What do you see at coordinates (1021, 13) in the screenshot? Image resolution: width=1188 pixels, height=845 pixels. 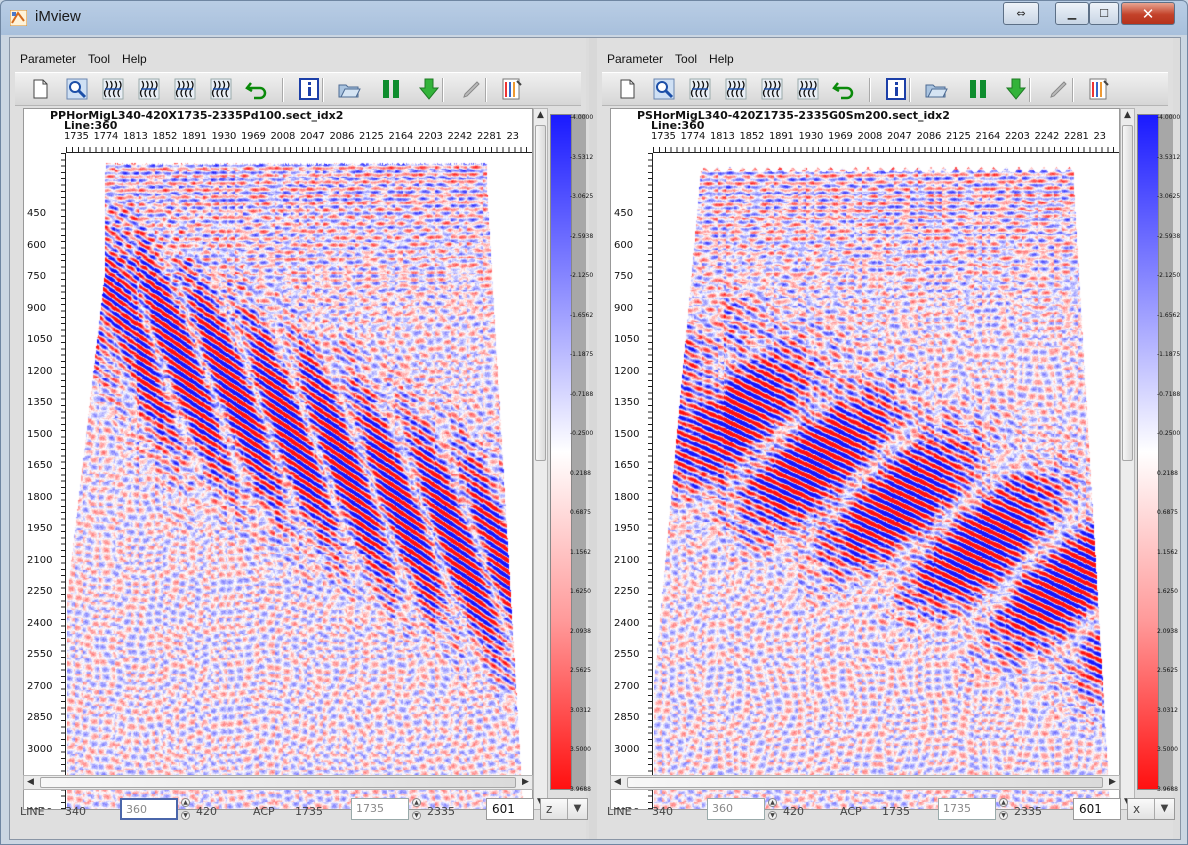 I see `restore-layout-button: ⇔` at bounding box center [1021, 13].